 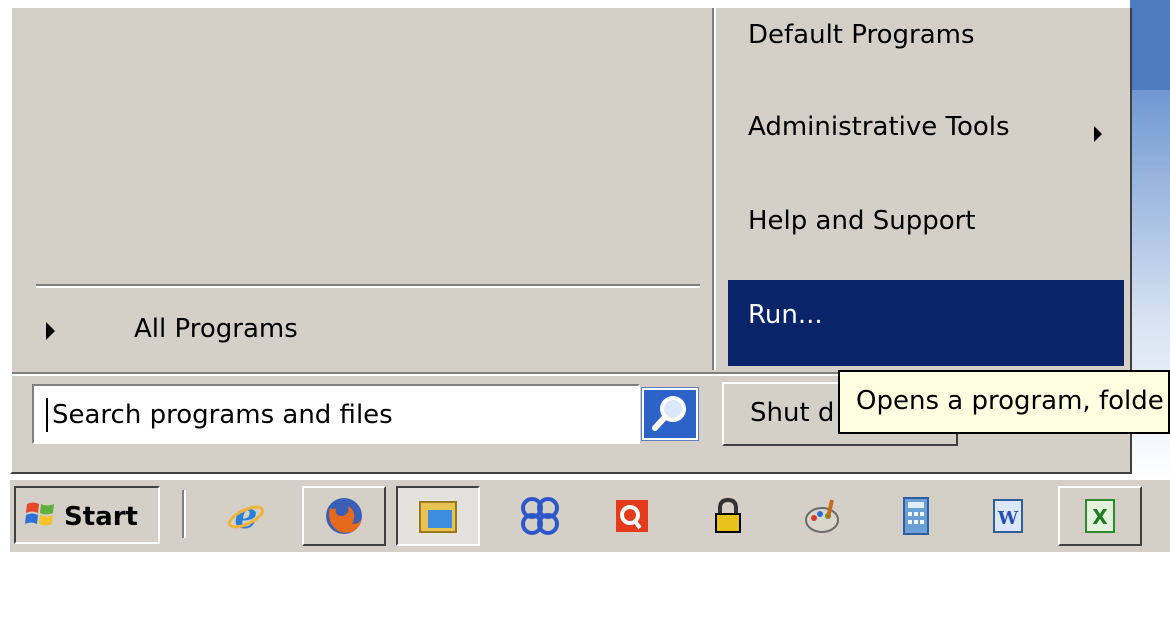 I want to click on help-and-support-label: Help and Support, so click(x=862, y=221).